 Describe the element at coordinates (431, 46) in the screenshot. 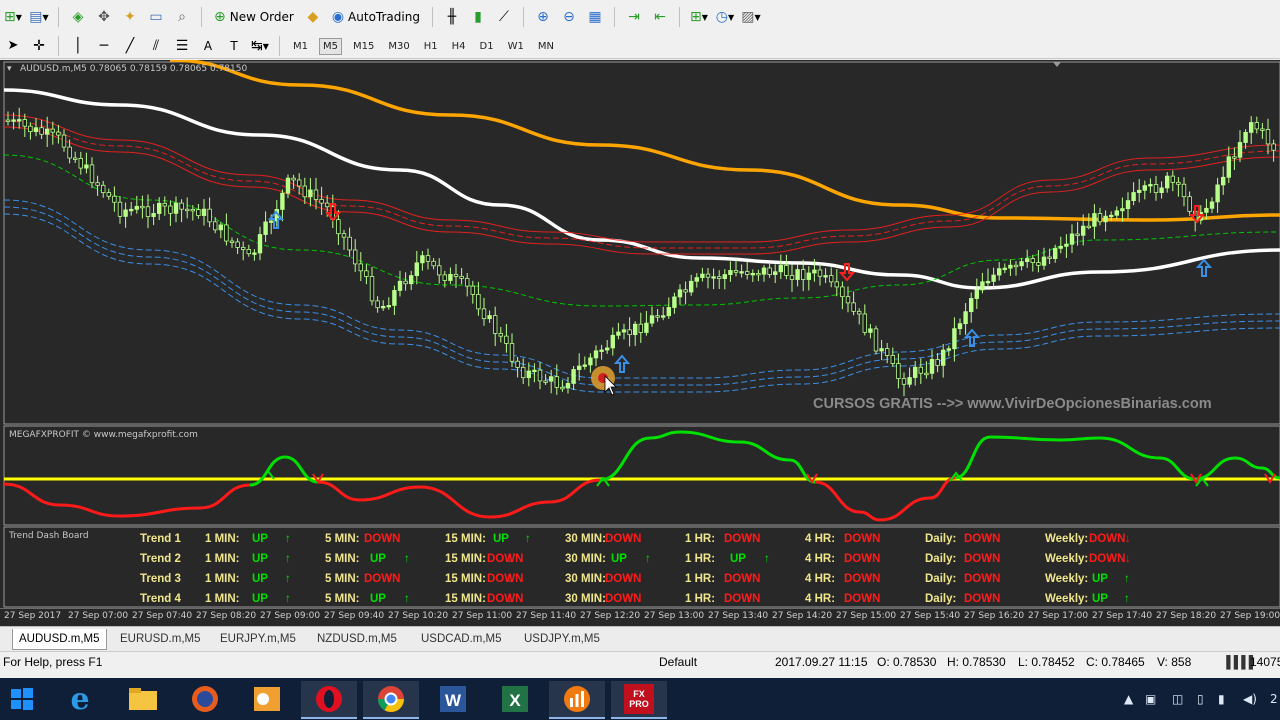

I see `timeframe-h1: H1` at that location.